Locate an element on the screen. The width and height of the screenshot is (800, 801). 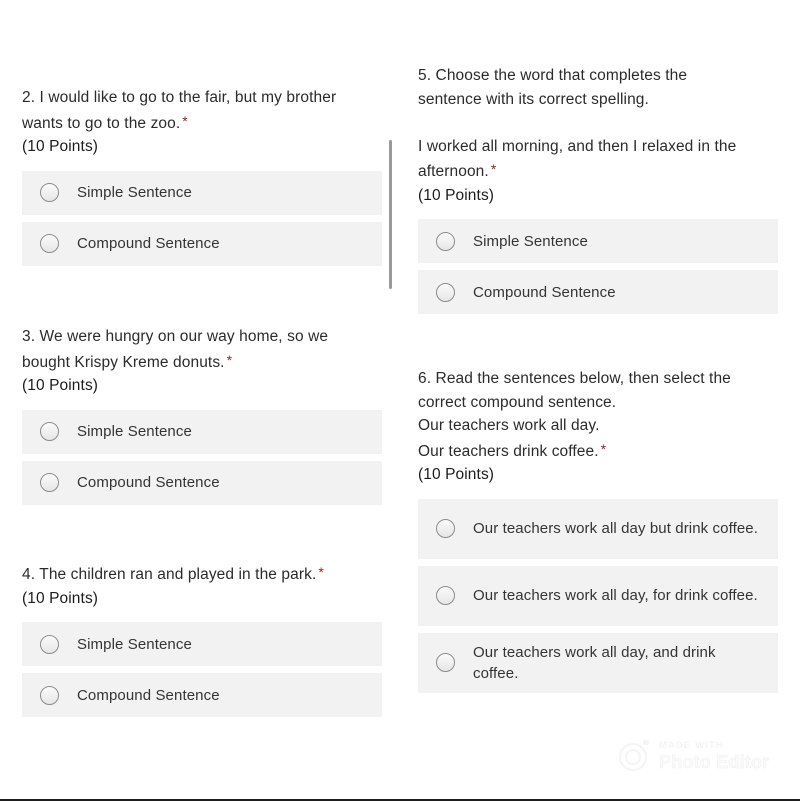
question-line: 3. We were hungry on our way home, so we is located at coordinates (175, 336).